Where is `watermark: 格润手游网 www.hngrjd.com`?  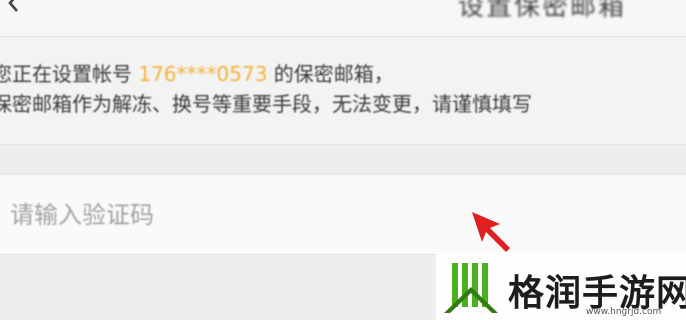 watermark: 格润手游网 www.hngrjd.com is located at coordinates (561, 286).